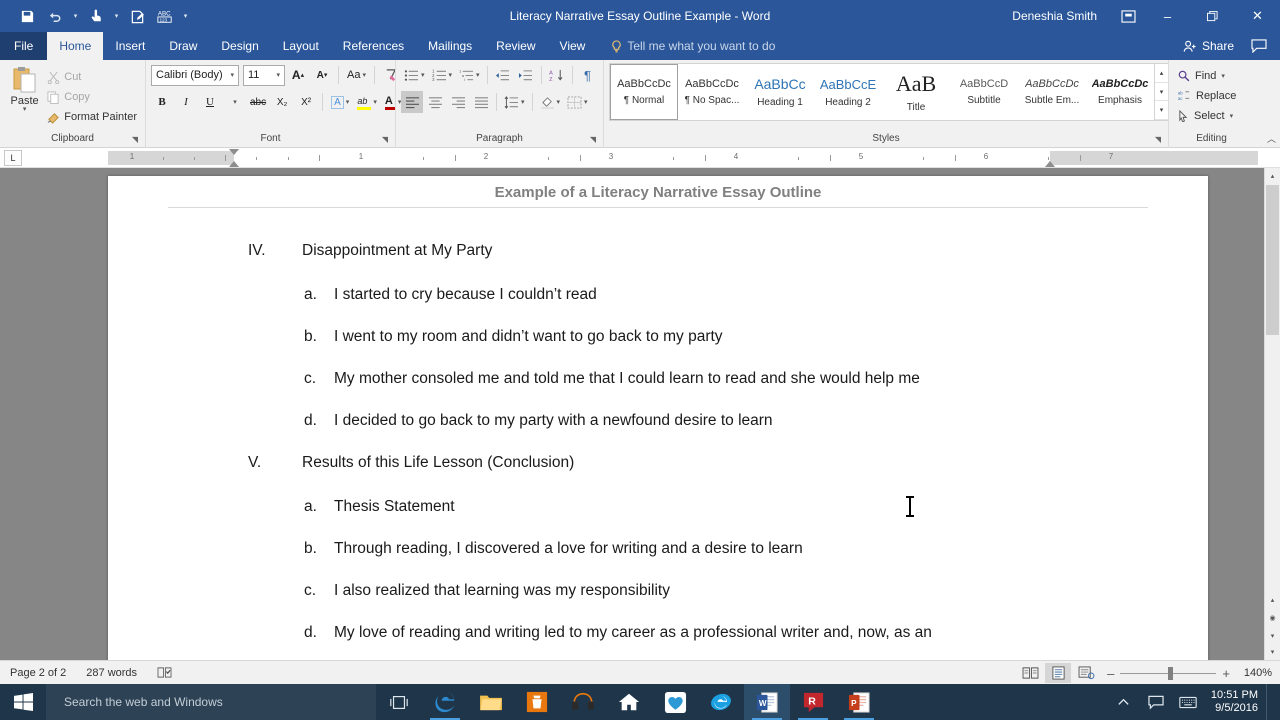 This screenshot has height=720, width=1280. What do you see at coordinates (491, 702) in the screenshot?
I see `taskbar-file-explorer` at bounding box center [491, 702].